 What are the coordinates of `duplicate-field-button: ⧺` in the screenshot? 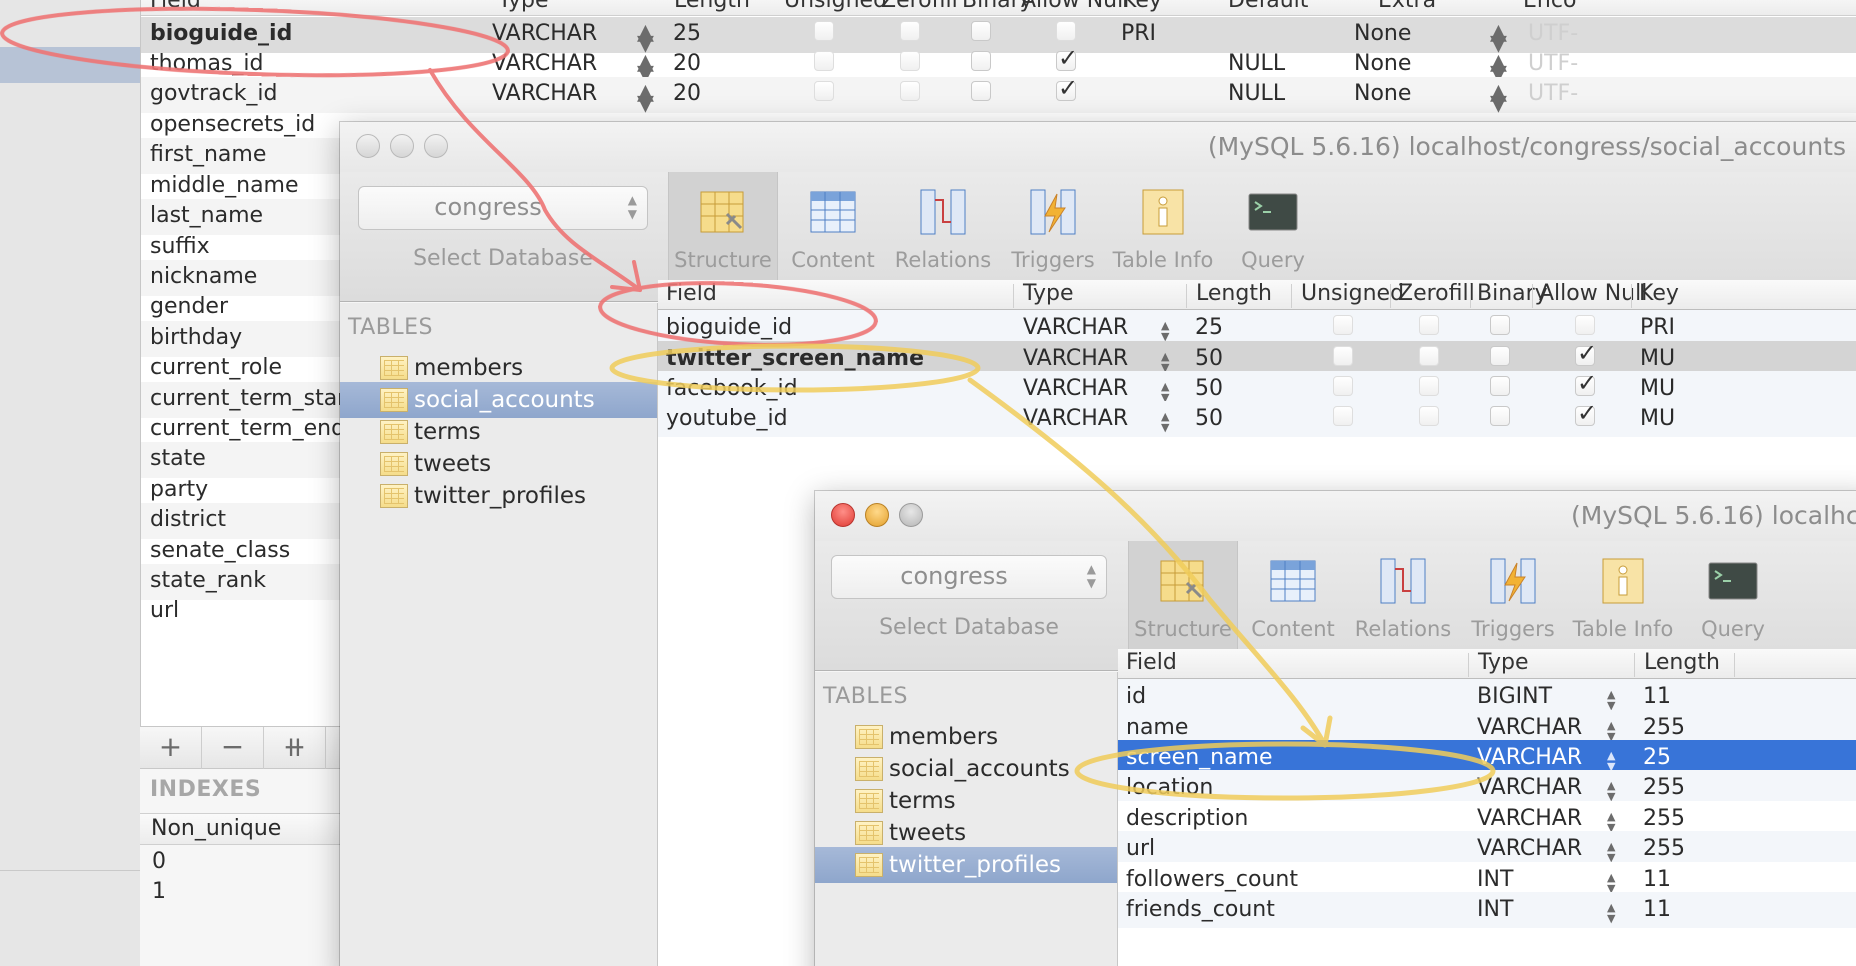 It's located at (295, 748).